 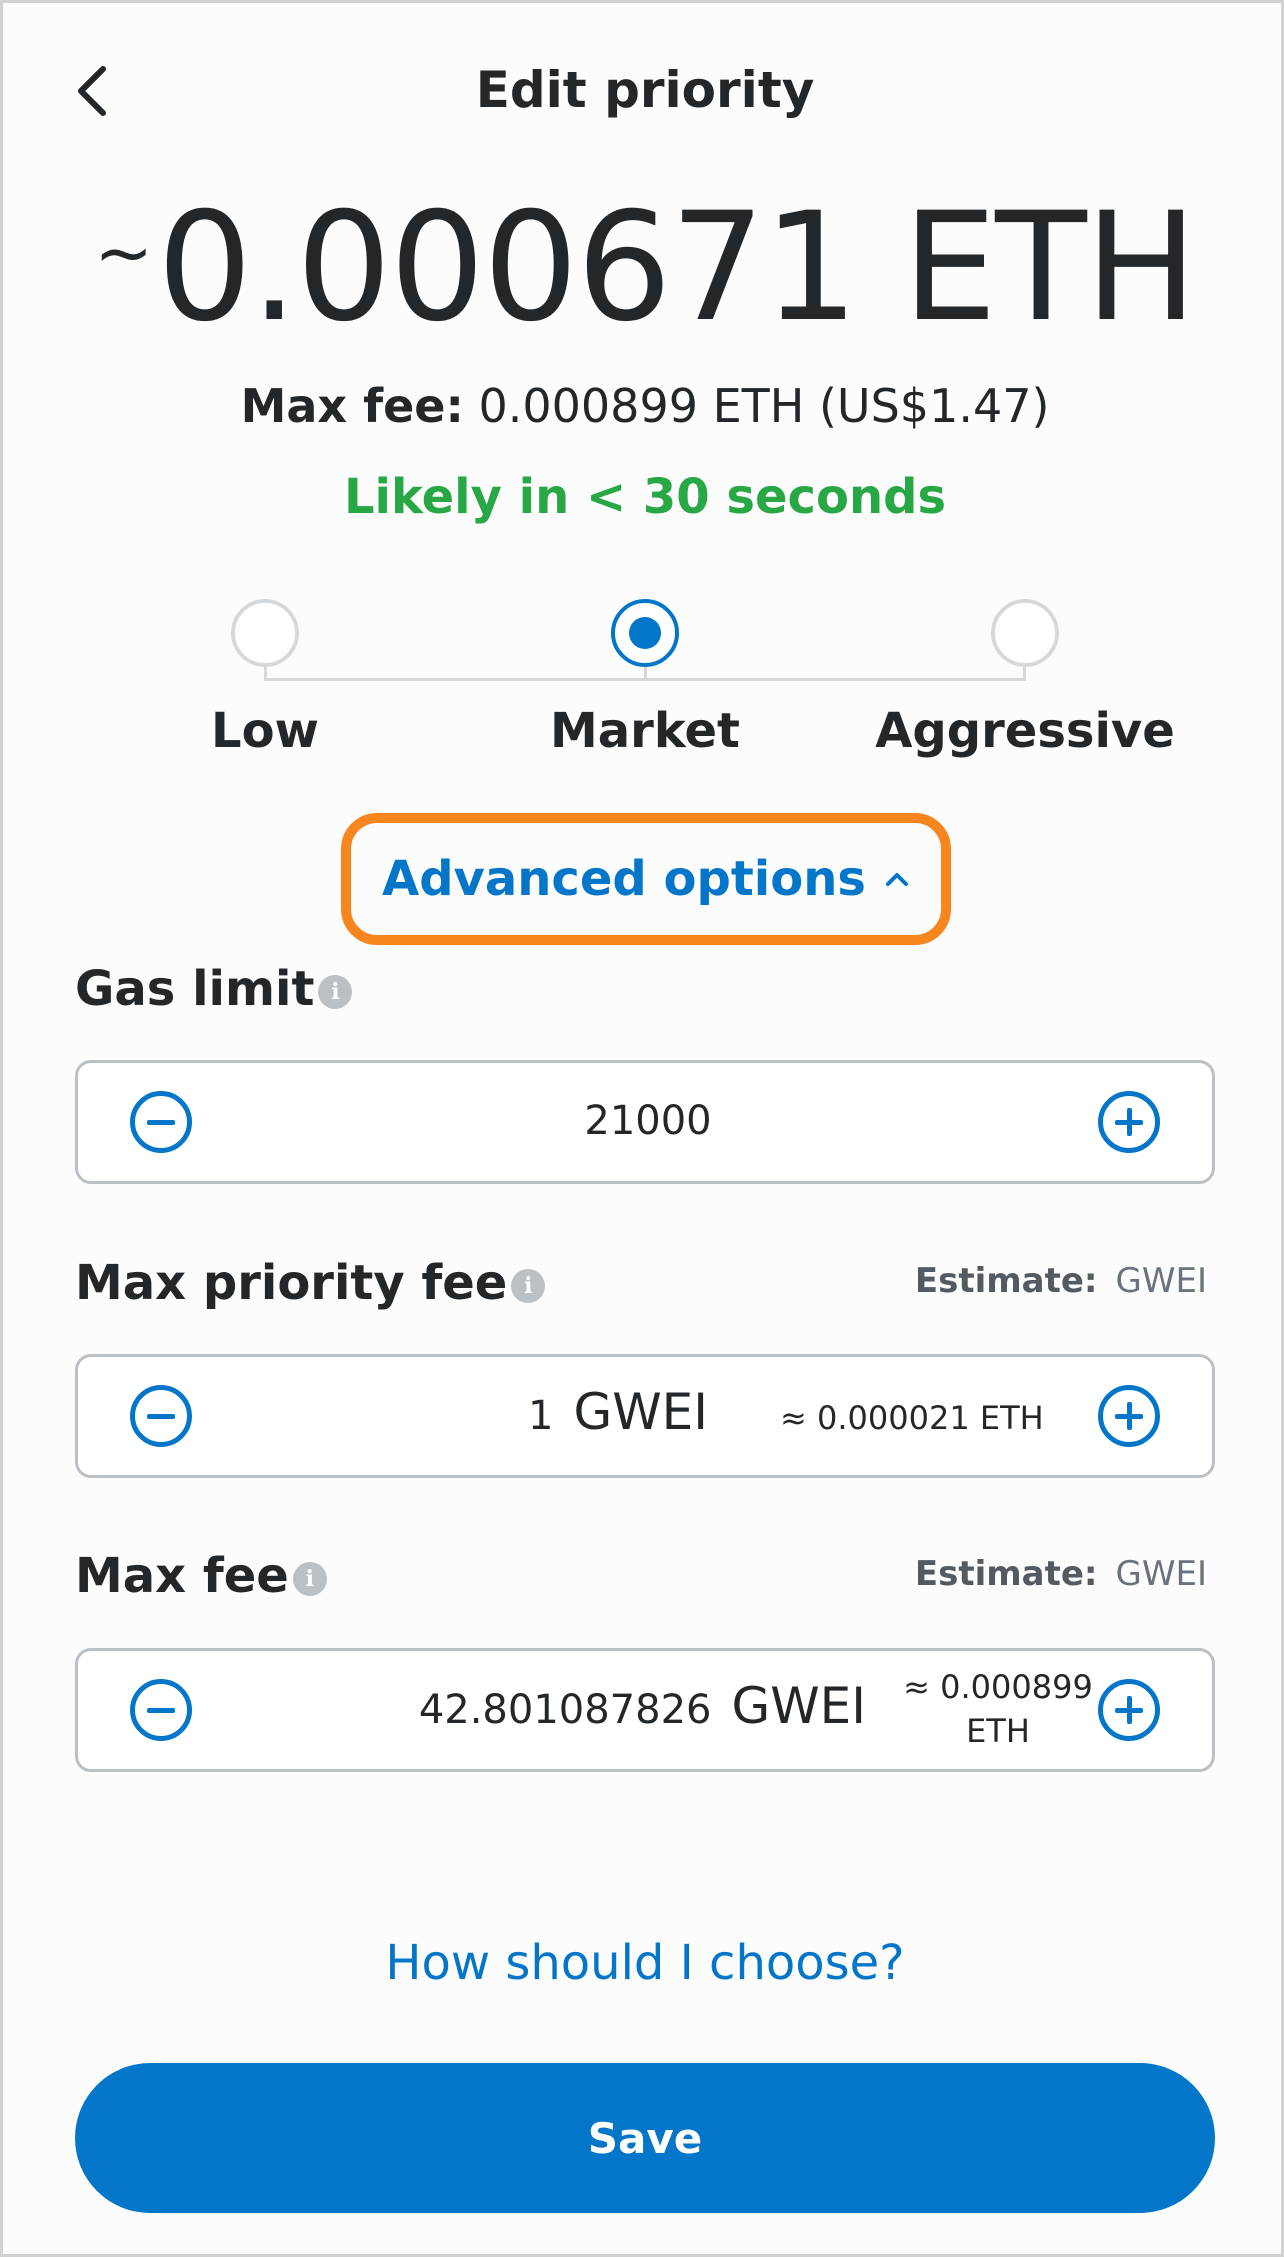 I want to click on priority-label-market: Market, so click(x=645, y=731).